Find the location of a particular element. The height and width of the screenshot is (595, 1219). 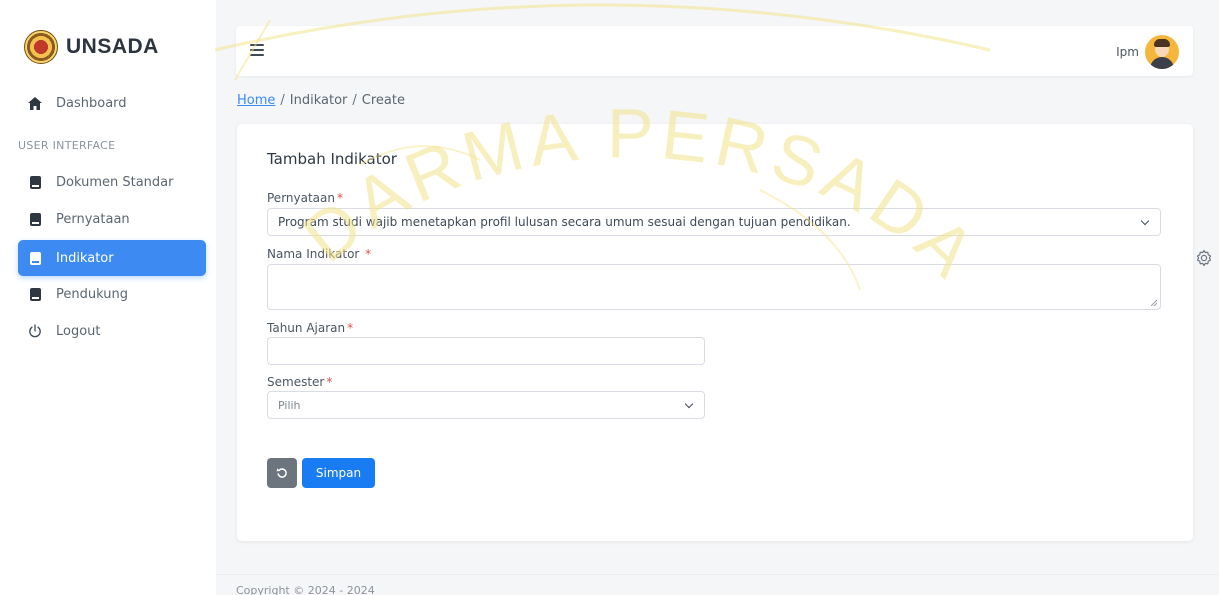

breadcrumb-current: Create is located at coordinates (383, 100).